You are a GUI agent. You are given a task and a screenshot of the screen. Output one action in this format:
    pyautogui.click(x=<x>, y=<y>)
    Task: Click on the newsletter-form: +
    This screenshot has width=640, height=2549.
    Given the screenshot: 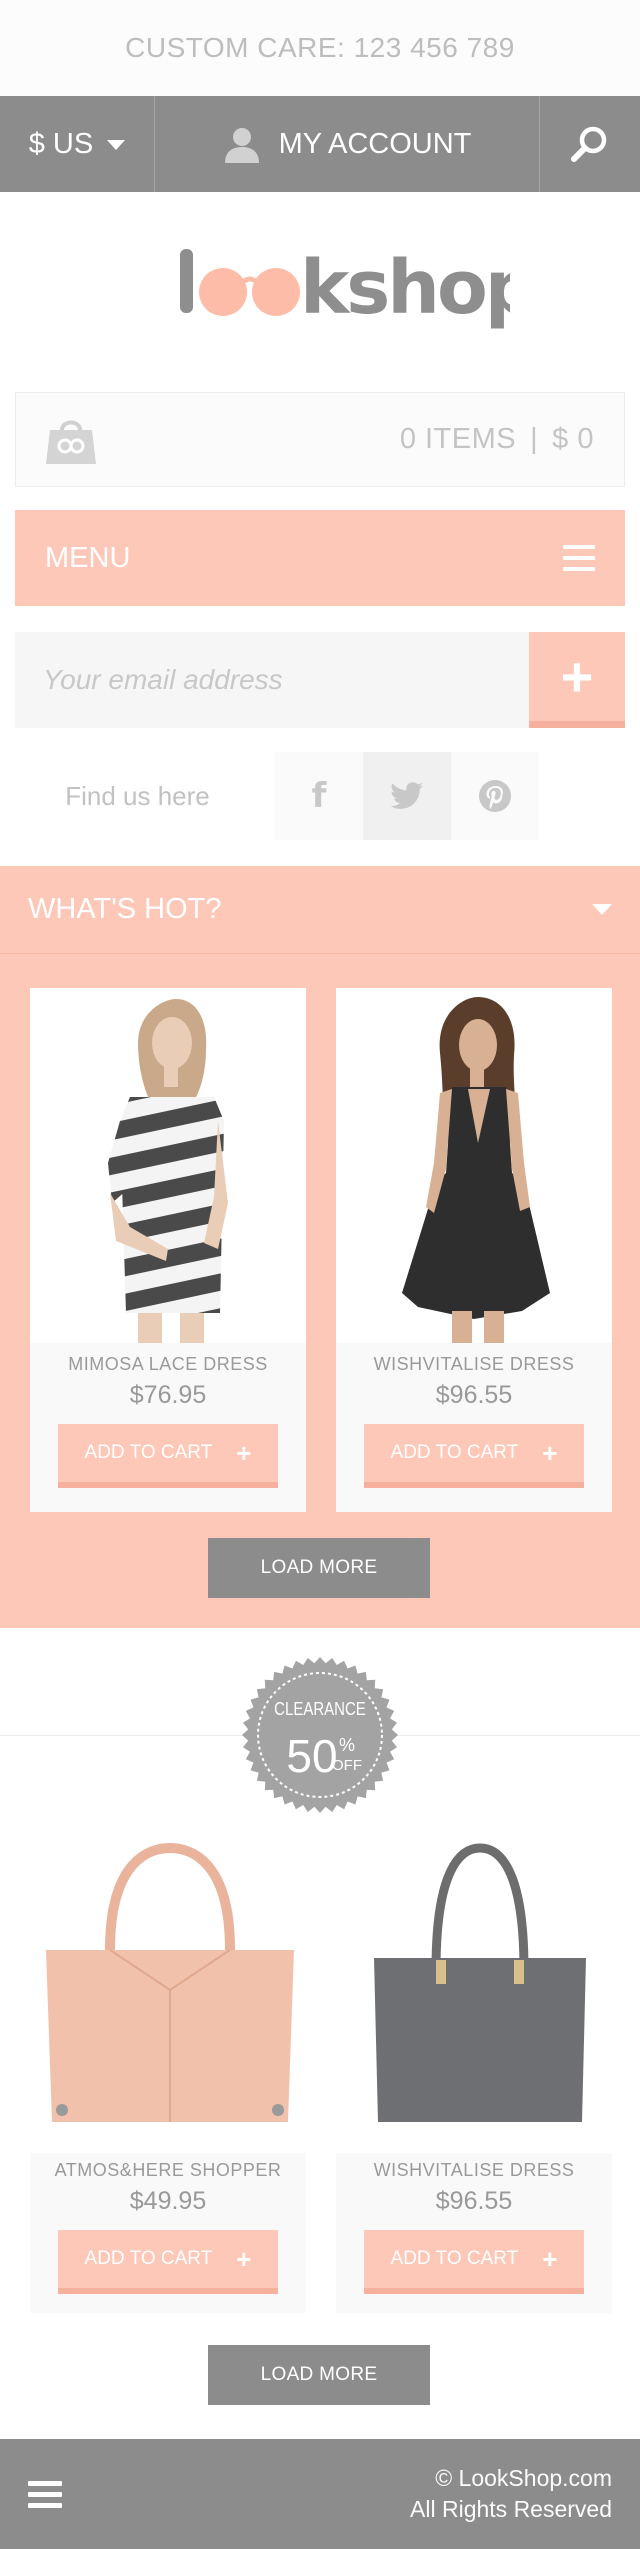 What is the action you would take?
    pyautogui.click(x=320, y=680)
    